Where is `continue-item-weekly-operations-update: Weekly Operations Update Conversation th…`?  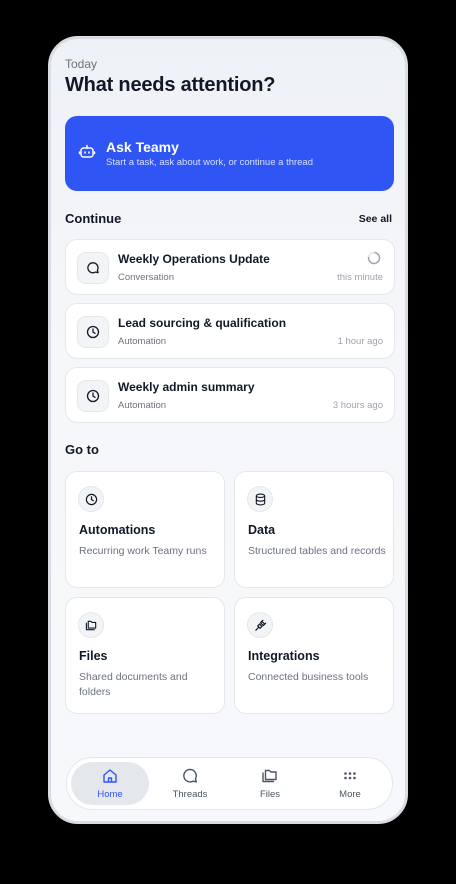
continue-item-weekly-operations-update: Weekly Operations Update Conversation th… is located at coordinates (230, 267).